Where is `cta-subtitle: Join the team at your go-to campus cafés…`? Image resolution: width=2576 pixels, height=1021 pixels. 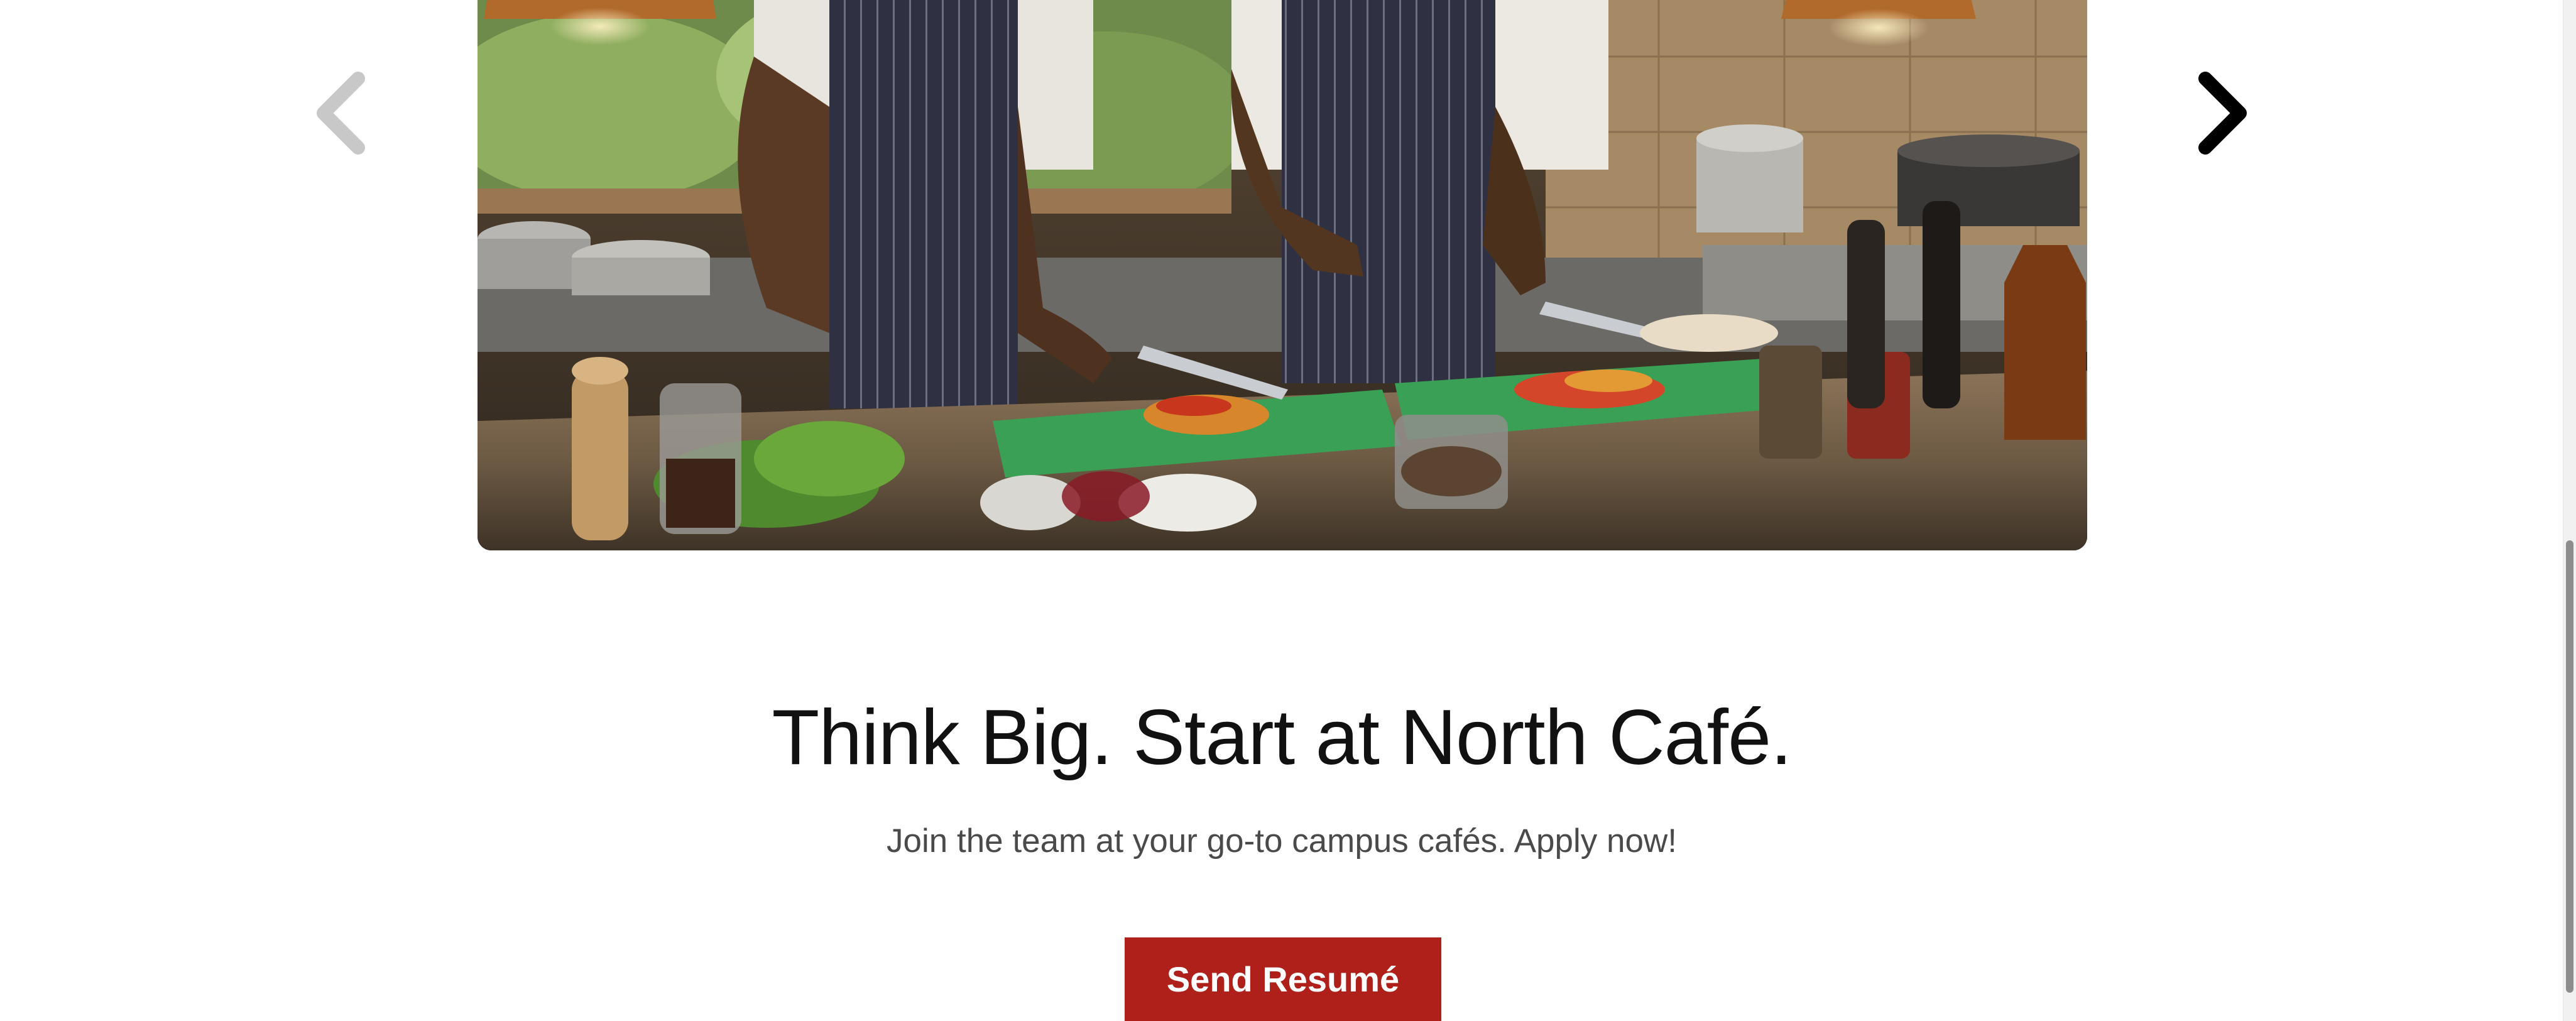 cta-subtitle: Join the team at your go-to campus cafés… is located at coordinates (1282, 841).